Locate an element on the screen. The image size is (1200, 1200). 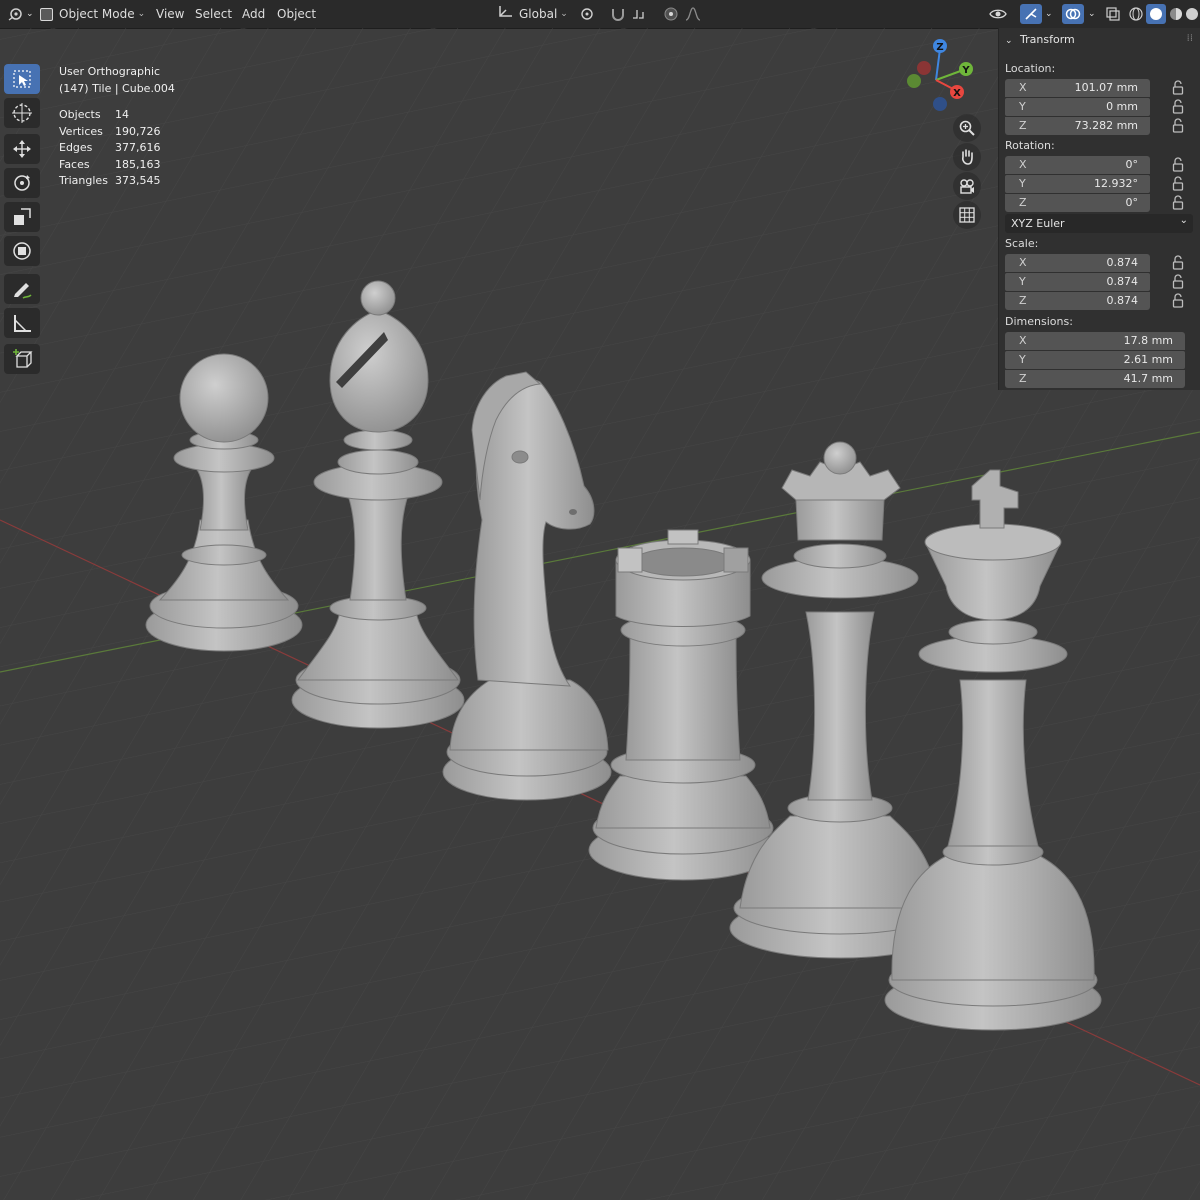
annotate-icon is located at coordinates (23, 291).